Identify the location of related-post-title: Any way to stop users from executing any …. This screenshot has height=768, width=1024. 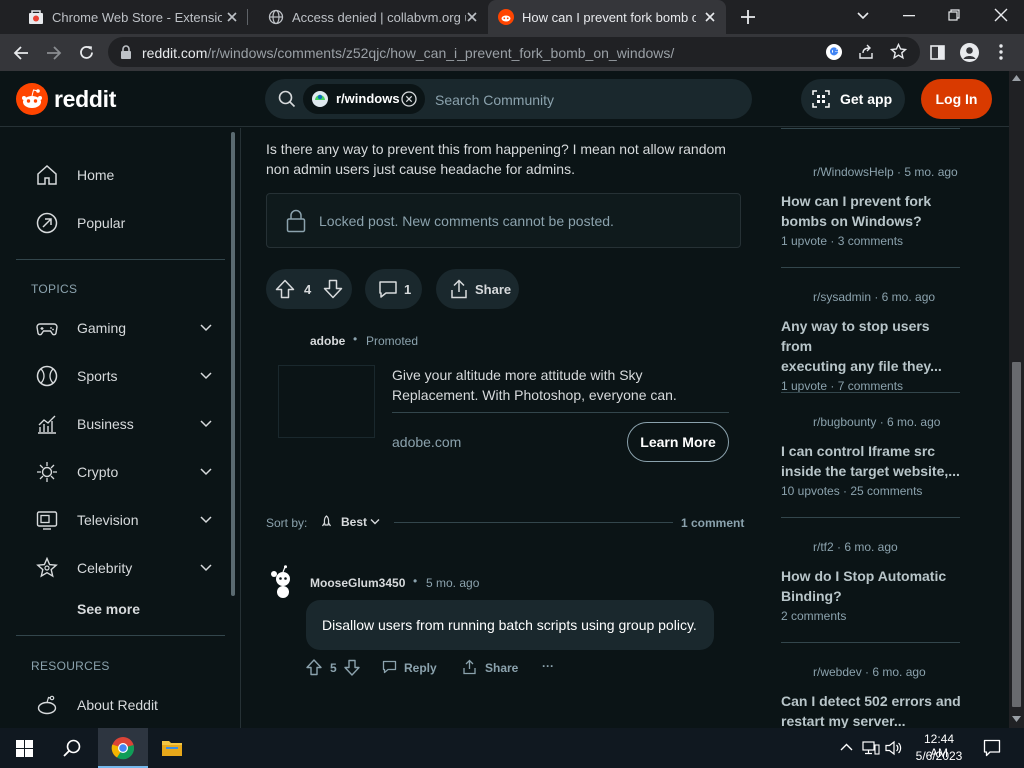
(871, 346).